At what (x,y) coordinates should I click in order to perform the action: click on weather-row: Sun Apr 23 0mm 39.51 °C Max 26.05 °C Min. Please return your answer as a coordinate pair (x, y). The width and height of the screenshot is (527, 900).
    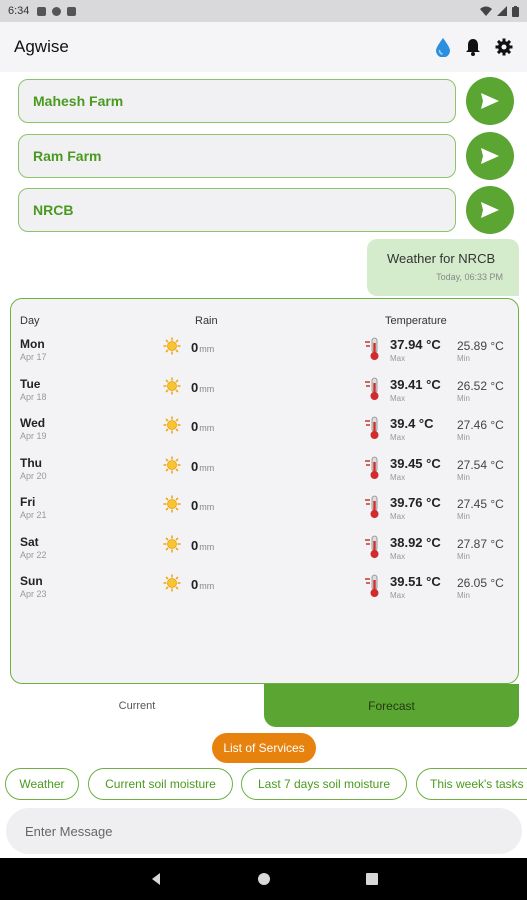
    Looking at the image, I should click on (263, 594).